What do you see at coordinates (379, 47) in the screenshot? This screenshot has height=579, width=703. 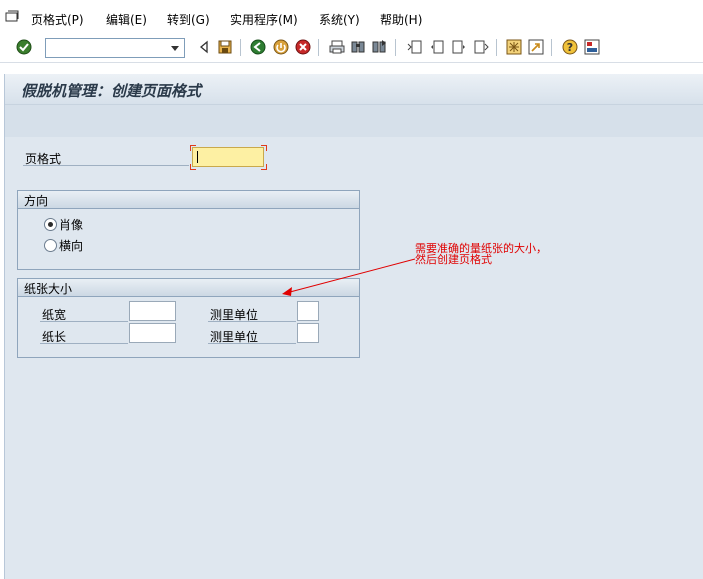 I see `find-next-icon` at bounding box center [379, 47].